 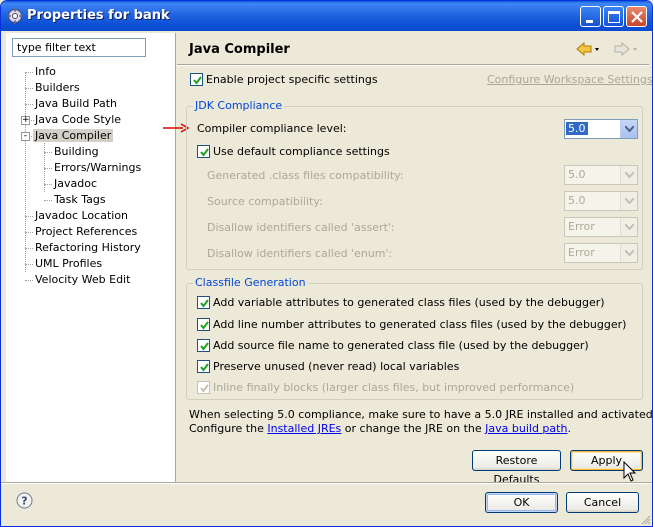 What do you see at coordinates (25, 136) in the screenshot?
I see `collapse-icon: -` at bounding box center [25, 136].